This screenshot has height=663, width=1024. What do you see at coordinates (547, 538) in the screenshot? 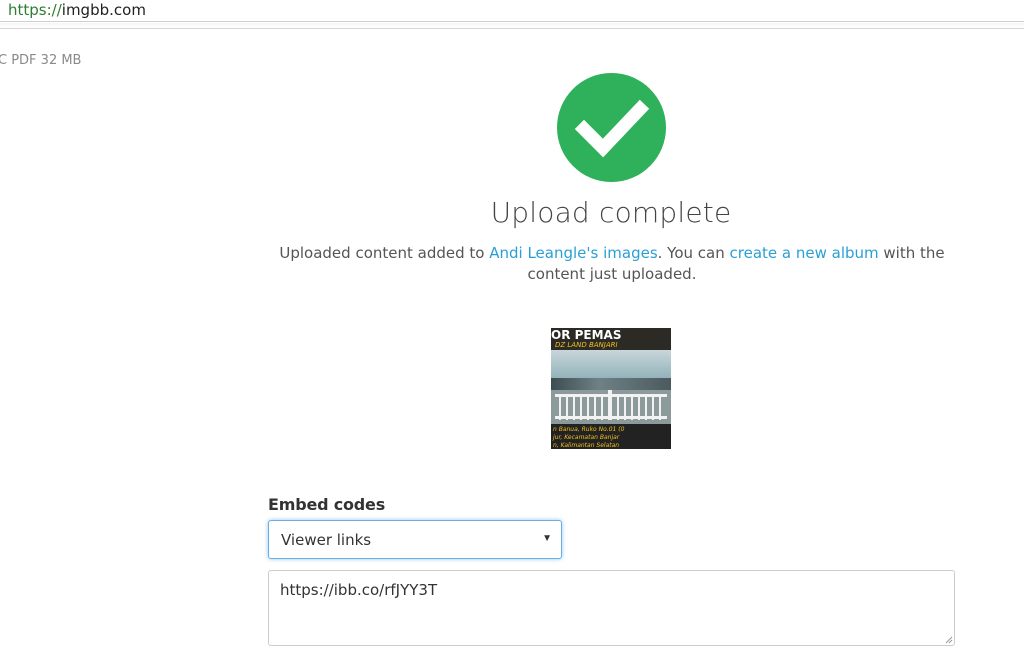
I see `caret-down-icon: ▼` at bounding box center [547, 538].